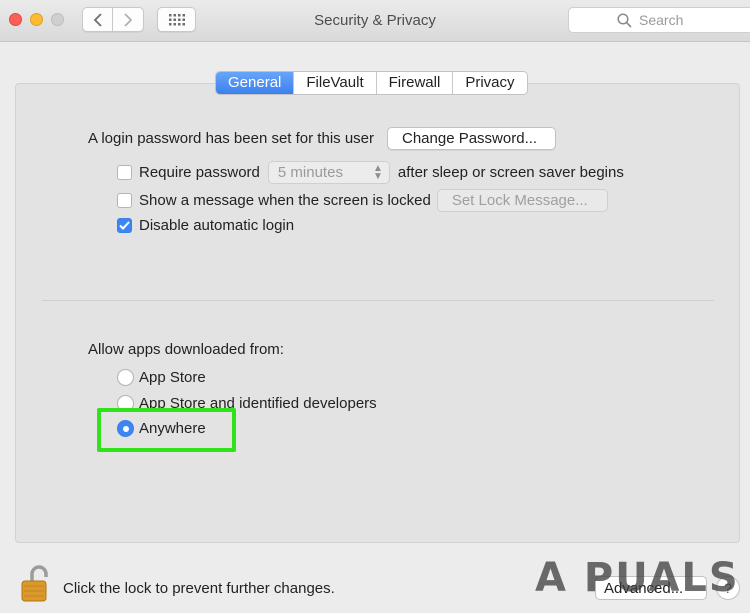 This screenshot has width=750, height=613. I want to click on lock-button, so click(35, 586).